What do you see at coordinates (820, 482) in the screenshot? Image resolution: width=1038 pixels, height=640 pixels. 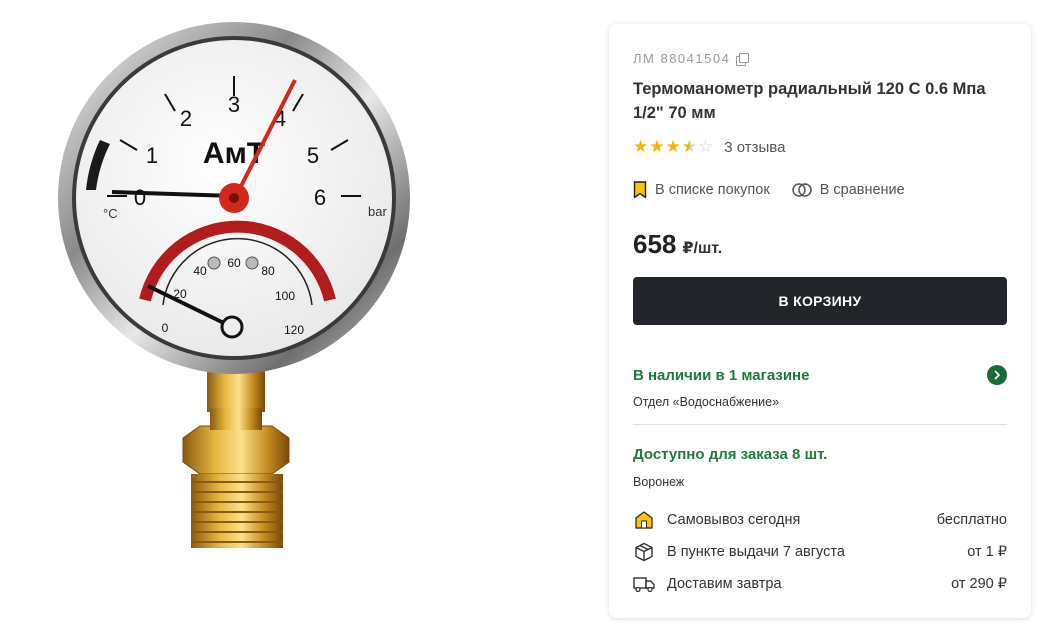 I see `order-city: Воронеж` at bounding box center [820, 482].